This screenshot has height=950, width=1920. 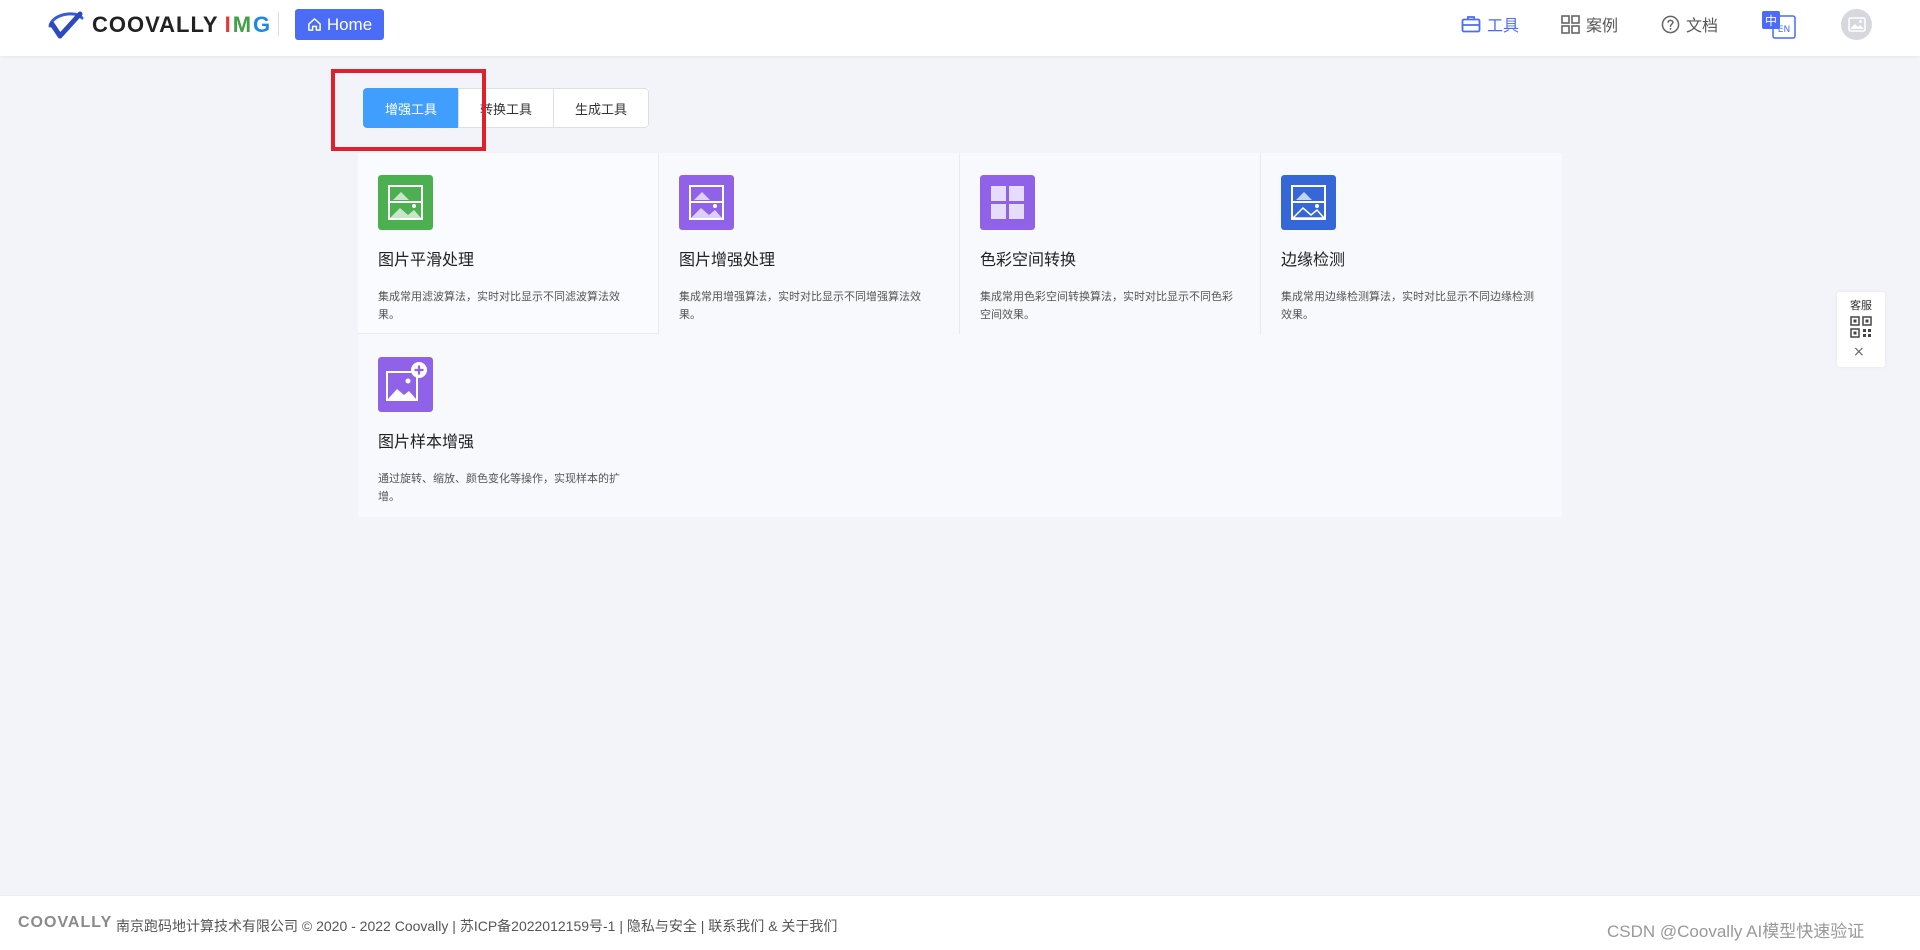 What do you see at coordinates (1110, 243) in the screenshot?
I see `tool-card-color-space: 色彩空间转换 集成常用色彩空间转换算法，实时对比显示不同色彩空间效果。` at bounding box center [1110, 243].